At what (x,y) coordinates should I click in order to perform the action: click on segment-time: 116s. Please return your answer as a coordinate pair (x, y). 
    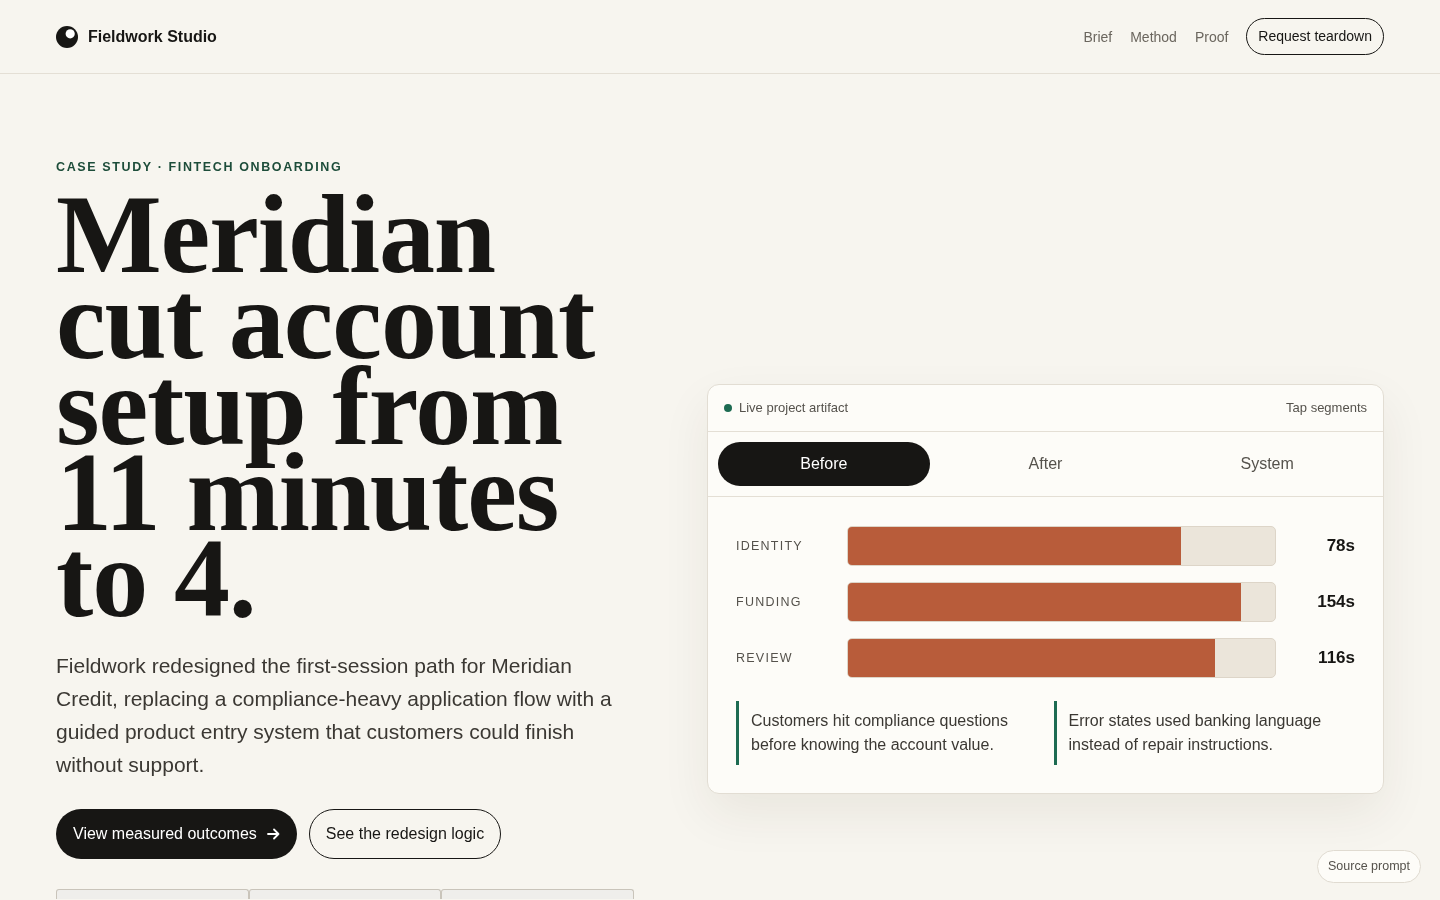
    Looking at the image, I should click on (1336, 658).